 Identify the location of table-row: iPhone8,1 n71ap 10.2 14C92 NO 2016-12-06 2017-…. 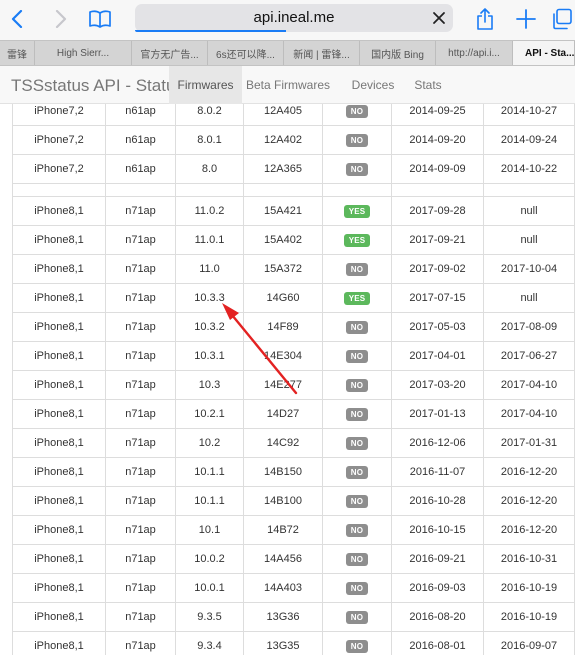
(293, 443).